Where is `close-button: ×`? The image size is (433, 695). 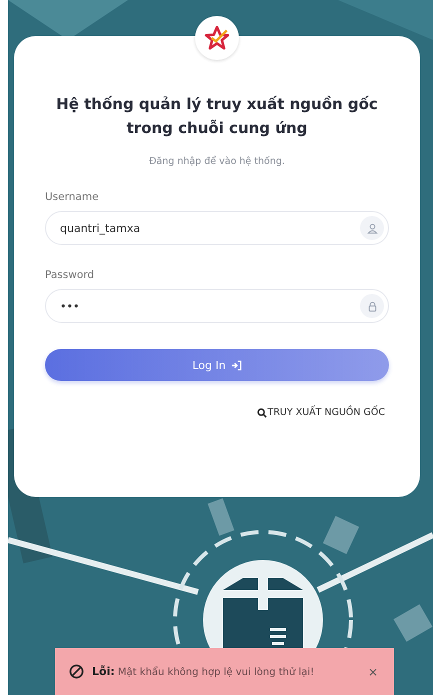
close-button: × is located at coordinates (373, 671).